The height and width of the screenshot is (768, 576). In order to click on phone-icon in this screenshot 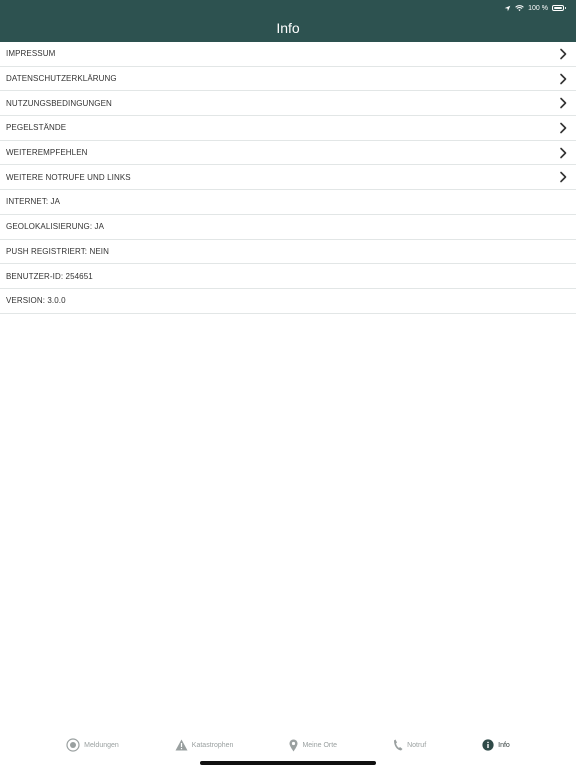, I will do `click(398, 745)`.